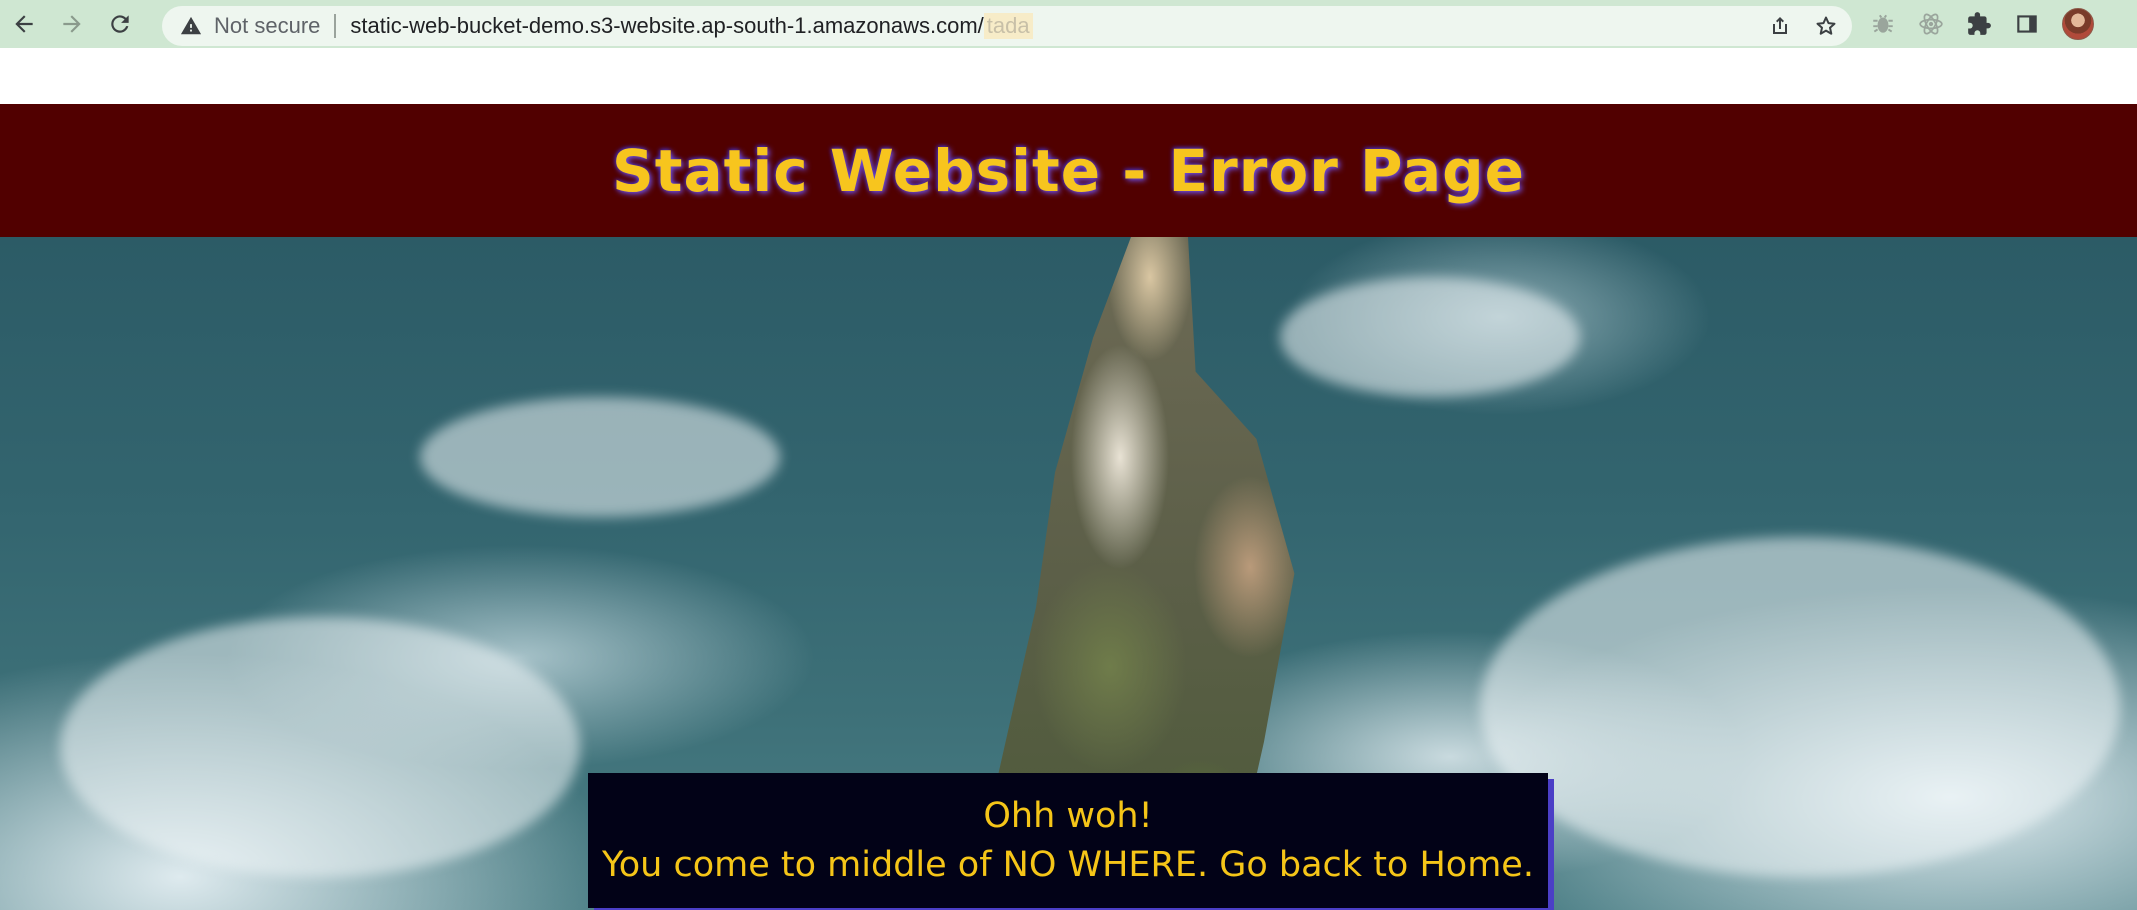 This screenshot has width=2137, height=910. I want to click on side-panel-icon, so click(2027, 24).